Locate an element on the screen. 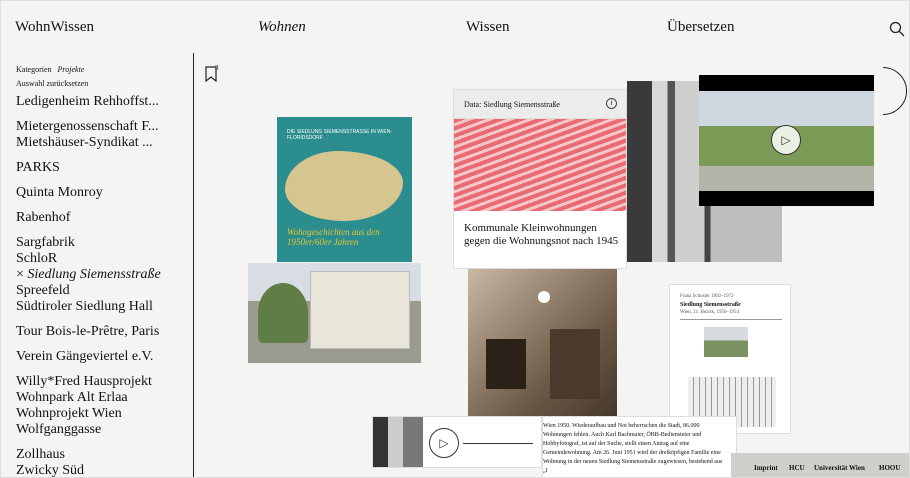 The height and width of the screenshot is (478, 910). document-meta: Wien, 21. Bezirk, 1950–1954 is located at coordinates (709, 312).